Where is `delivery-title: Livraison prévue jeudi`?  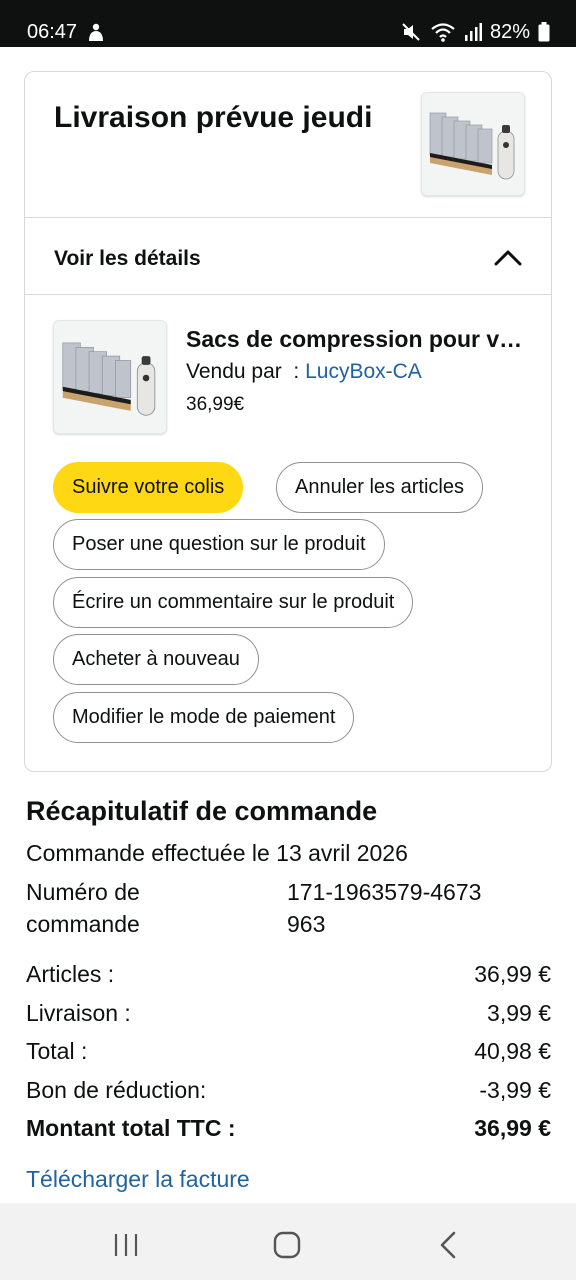
delivery-title: Livraison prévue jeudi is located at coordinates (213, 117).